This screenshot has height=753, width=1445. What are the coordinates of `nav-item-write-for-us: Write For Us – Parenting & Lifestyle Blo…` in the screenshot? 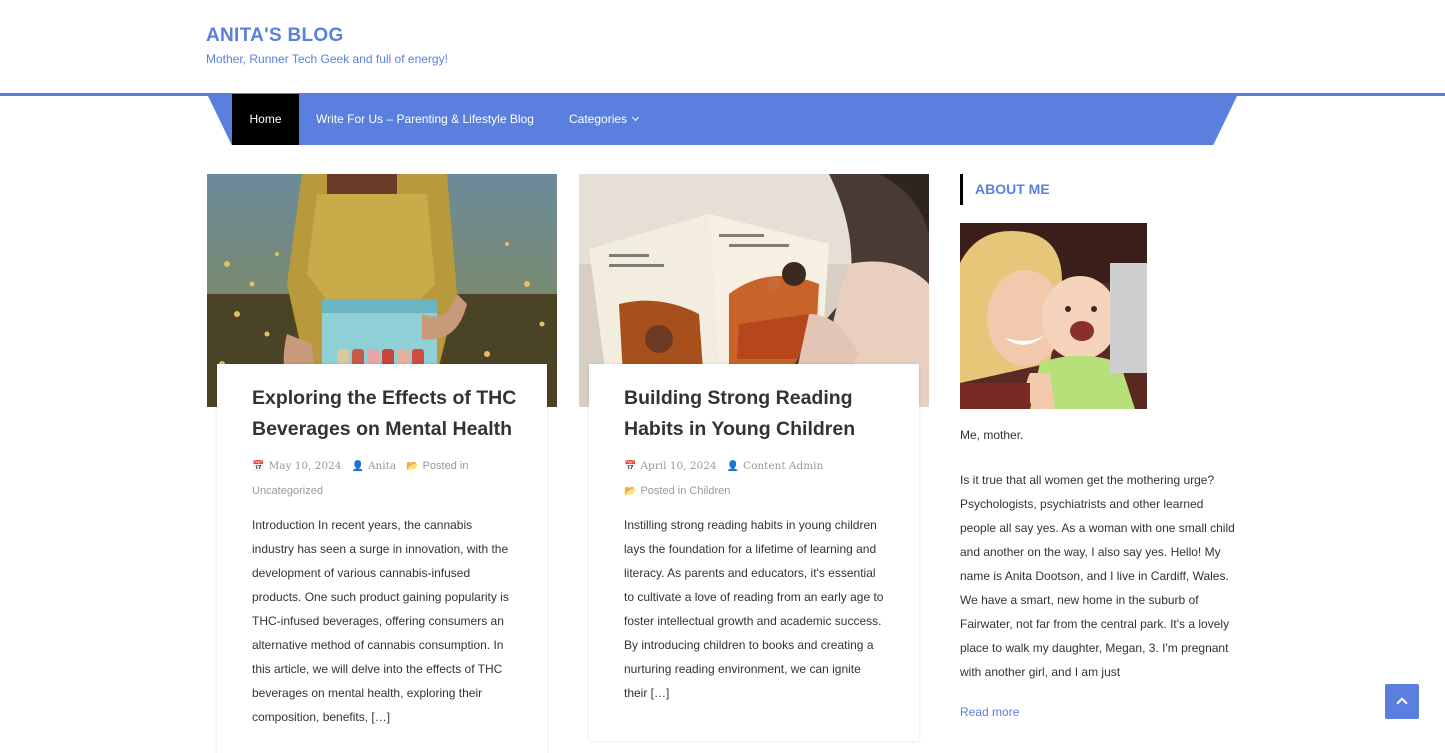 It's located at (425, 119).